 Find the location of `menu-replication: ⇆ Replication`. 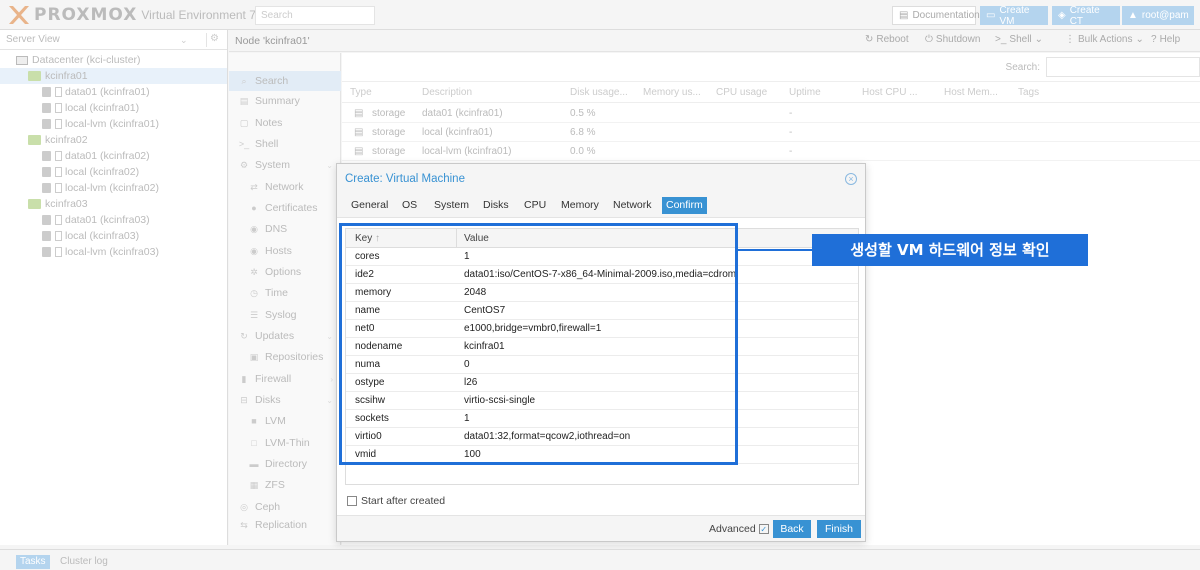

menu-replication: ⇆ Replication is located at coordinates (285, 525).